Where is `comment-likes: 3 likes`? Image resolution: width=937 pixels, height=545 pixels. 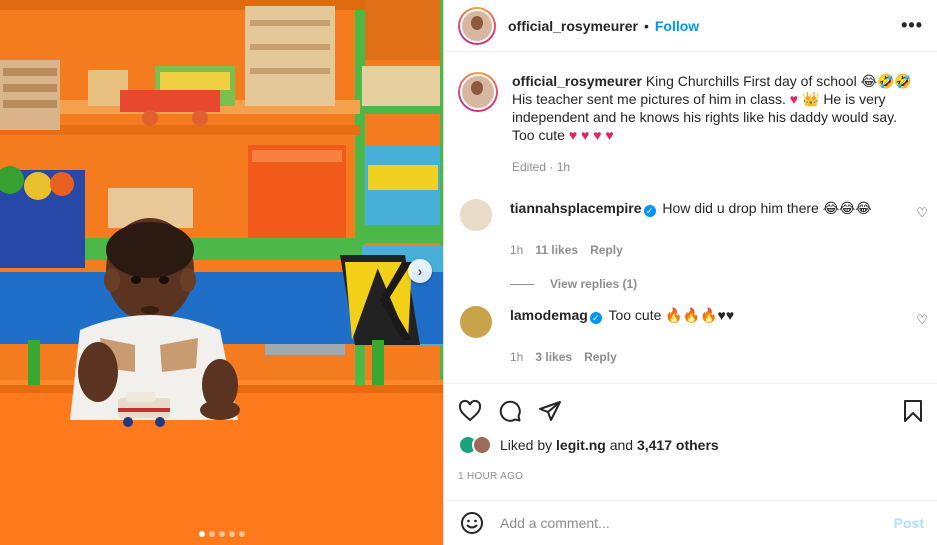
comment-likes: 3 likes is located at coordinates (553, 357).